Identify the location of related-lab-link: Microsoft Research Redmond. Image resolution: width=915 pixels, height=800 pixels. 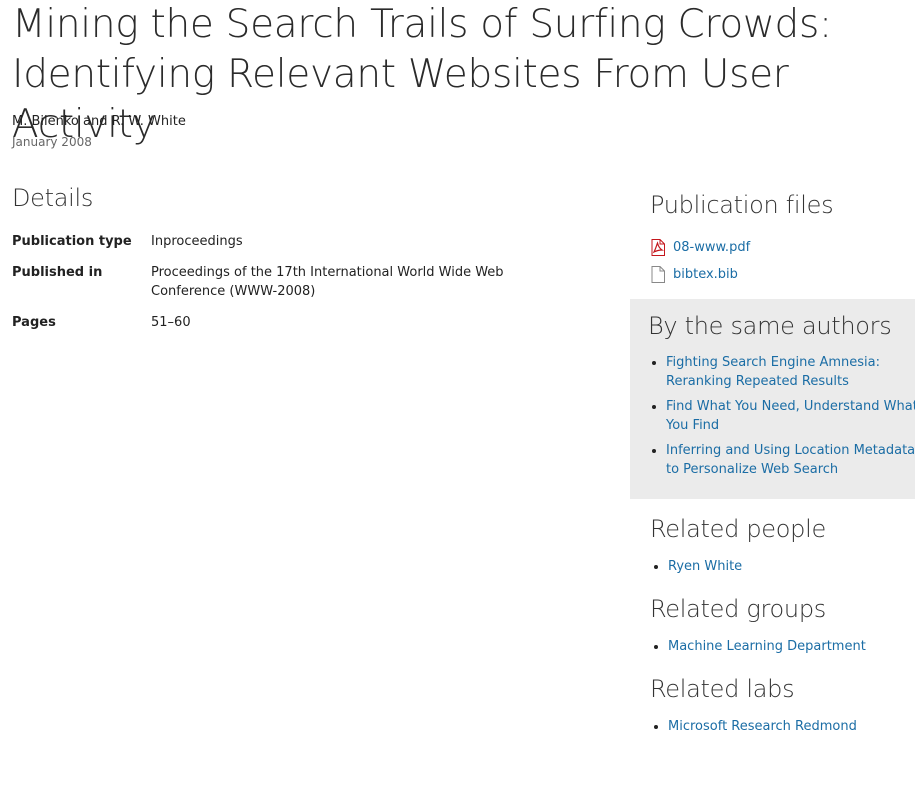
(762, 726).